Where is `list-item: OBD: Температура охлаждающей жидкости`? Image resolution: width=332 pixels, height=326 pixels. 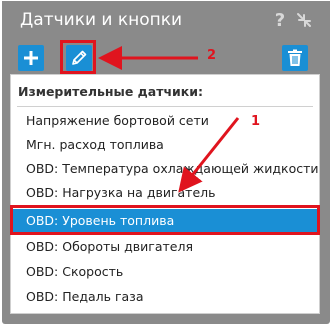
list-item: OBD: Температура охлаждающей жидкости is located at coordinates (165, 169).